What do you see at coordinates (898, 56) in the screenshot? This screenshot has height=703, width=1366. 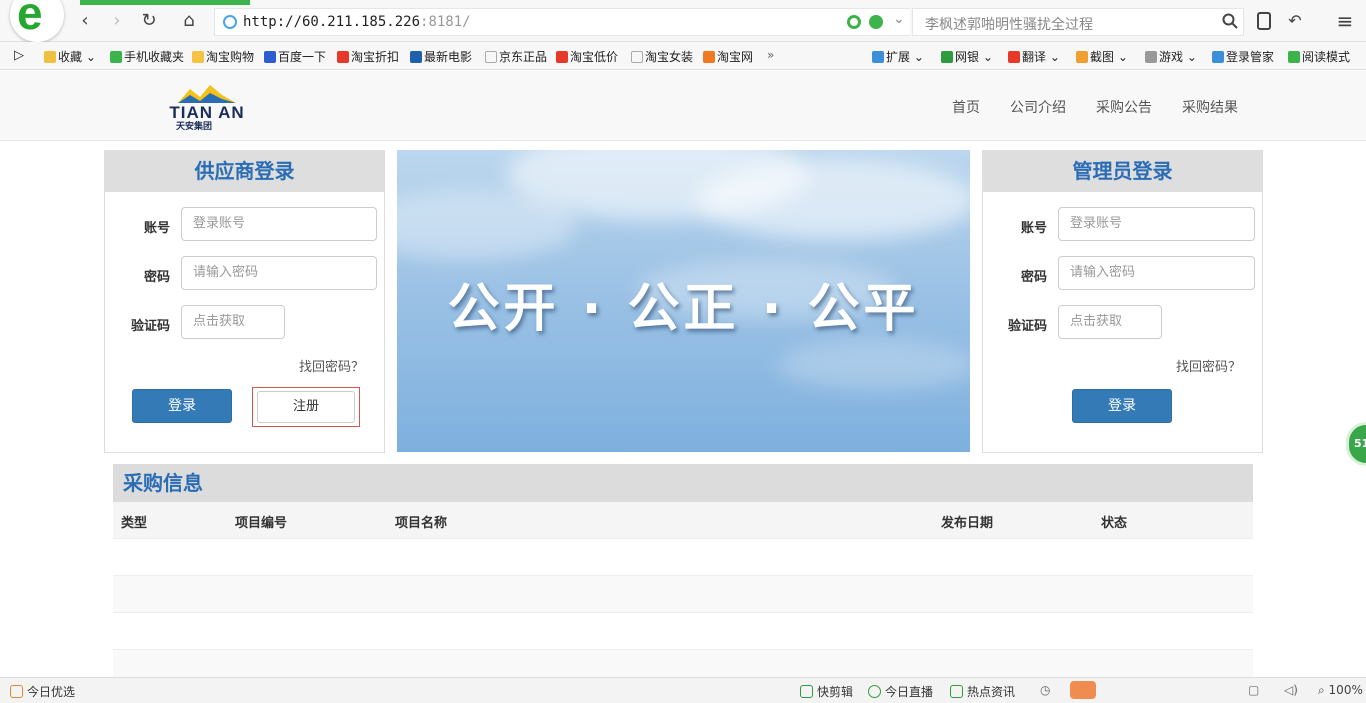 I see `extension-menu: 扩展 ⌄` at bounding box center [898, 56].